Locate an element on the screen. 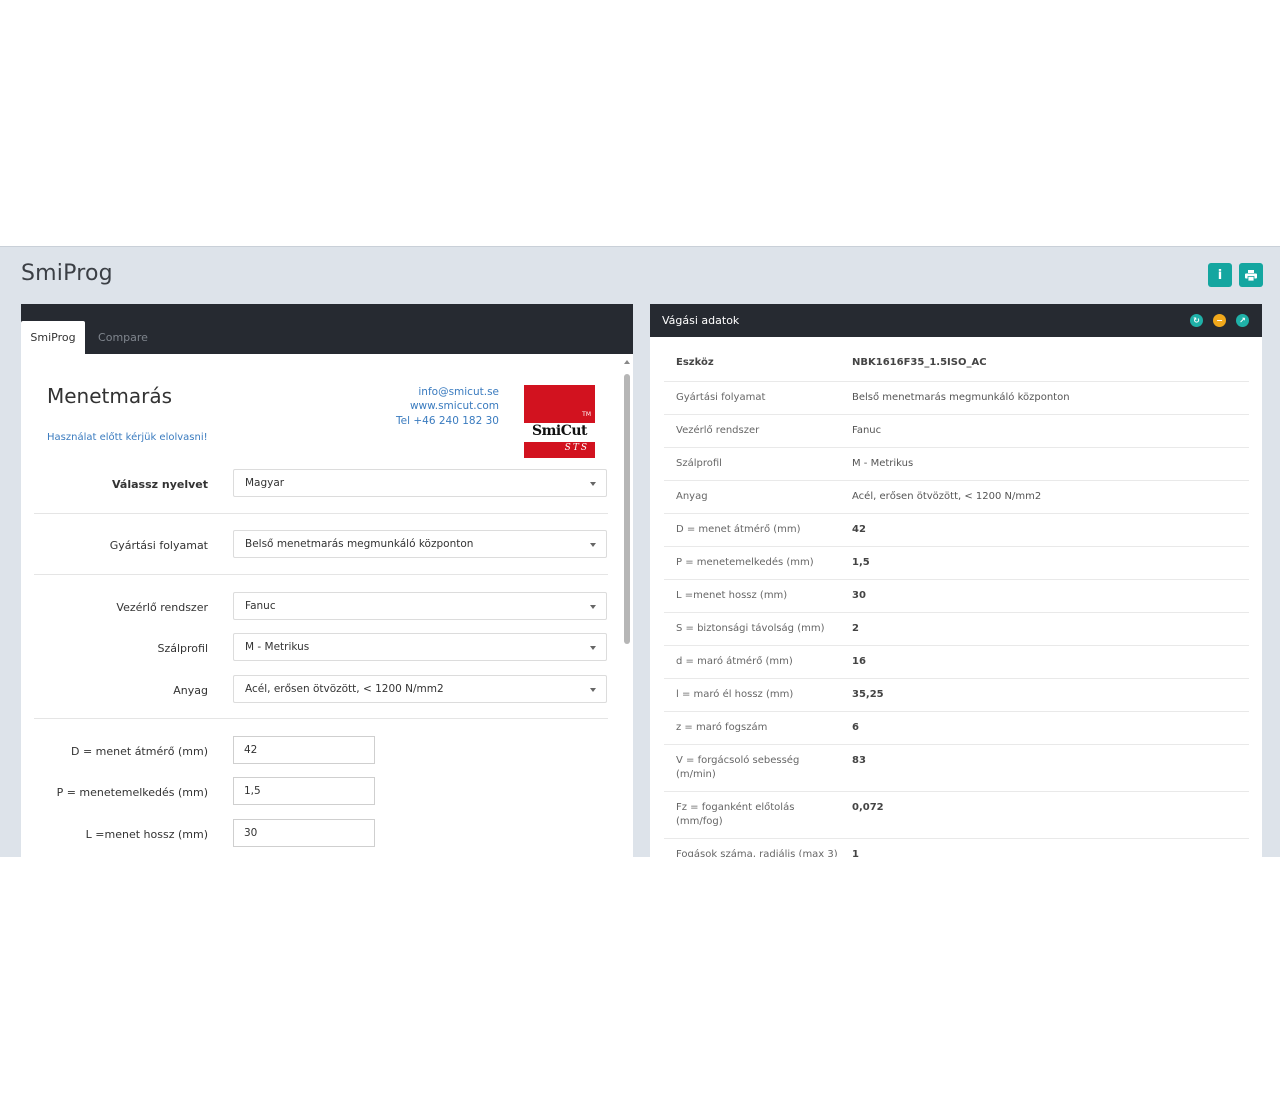 This screenshot has height=1100, width=1280. row-value: 1,5 is located at coordinates (861, 562).